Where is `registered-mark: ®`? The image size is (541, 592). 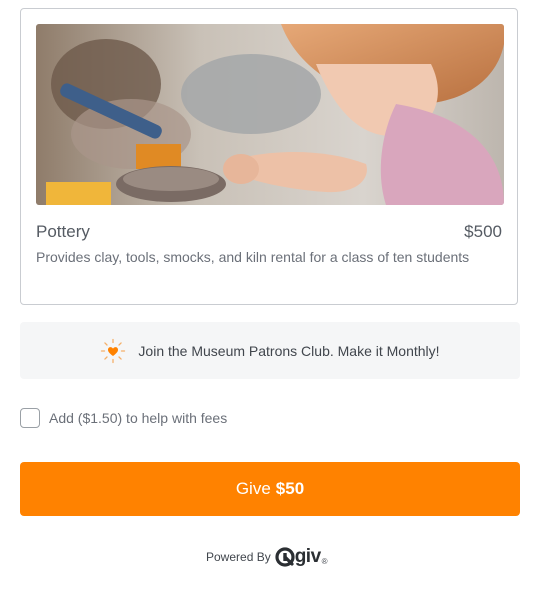
registered-mark: ® is located at coordinates (324, 561).